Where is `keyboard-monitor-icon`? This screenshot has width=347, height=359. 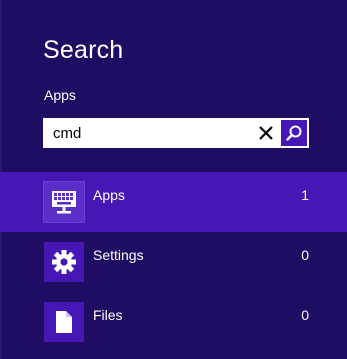 keyboard-monitor-icon is located at coordinates (64, 202).